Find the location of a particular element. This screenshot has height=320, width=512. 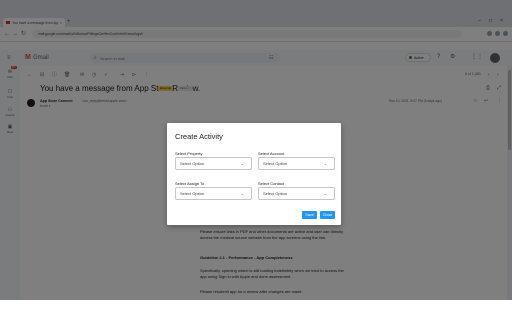

assign-to-label: Select Assign To is located at coordinates (190, 183).